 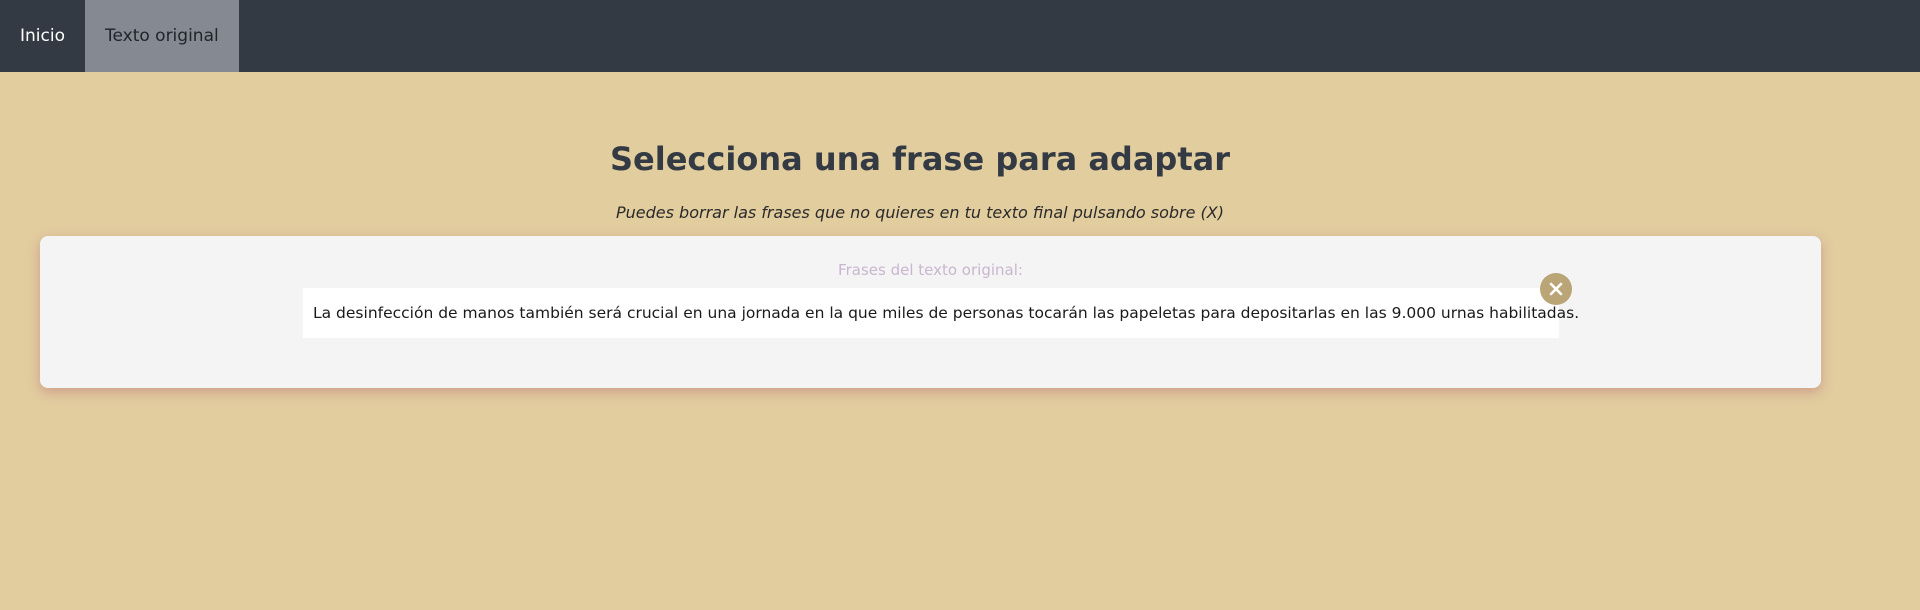 What do you see at coordinates (920, 159) in the screenshot?
I see `page-title: Selecciona una frase para adaptar` at bounding box center [920, 159].